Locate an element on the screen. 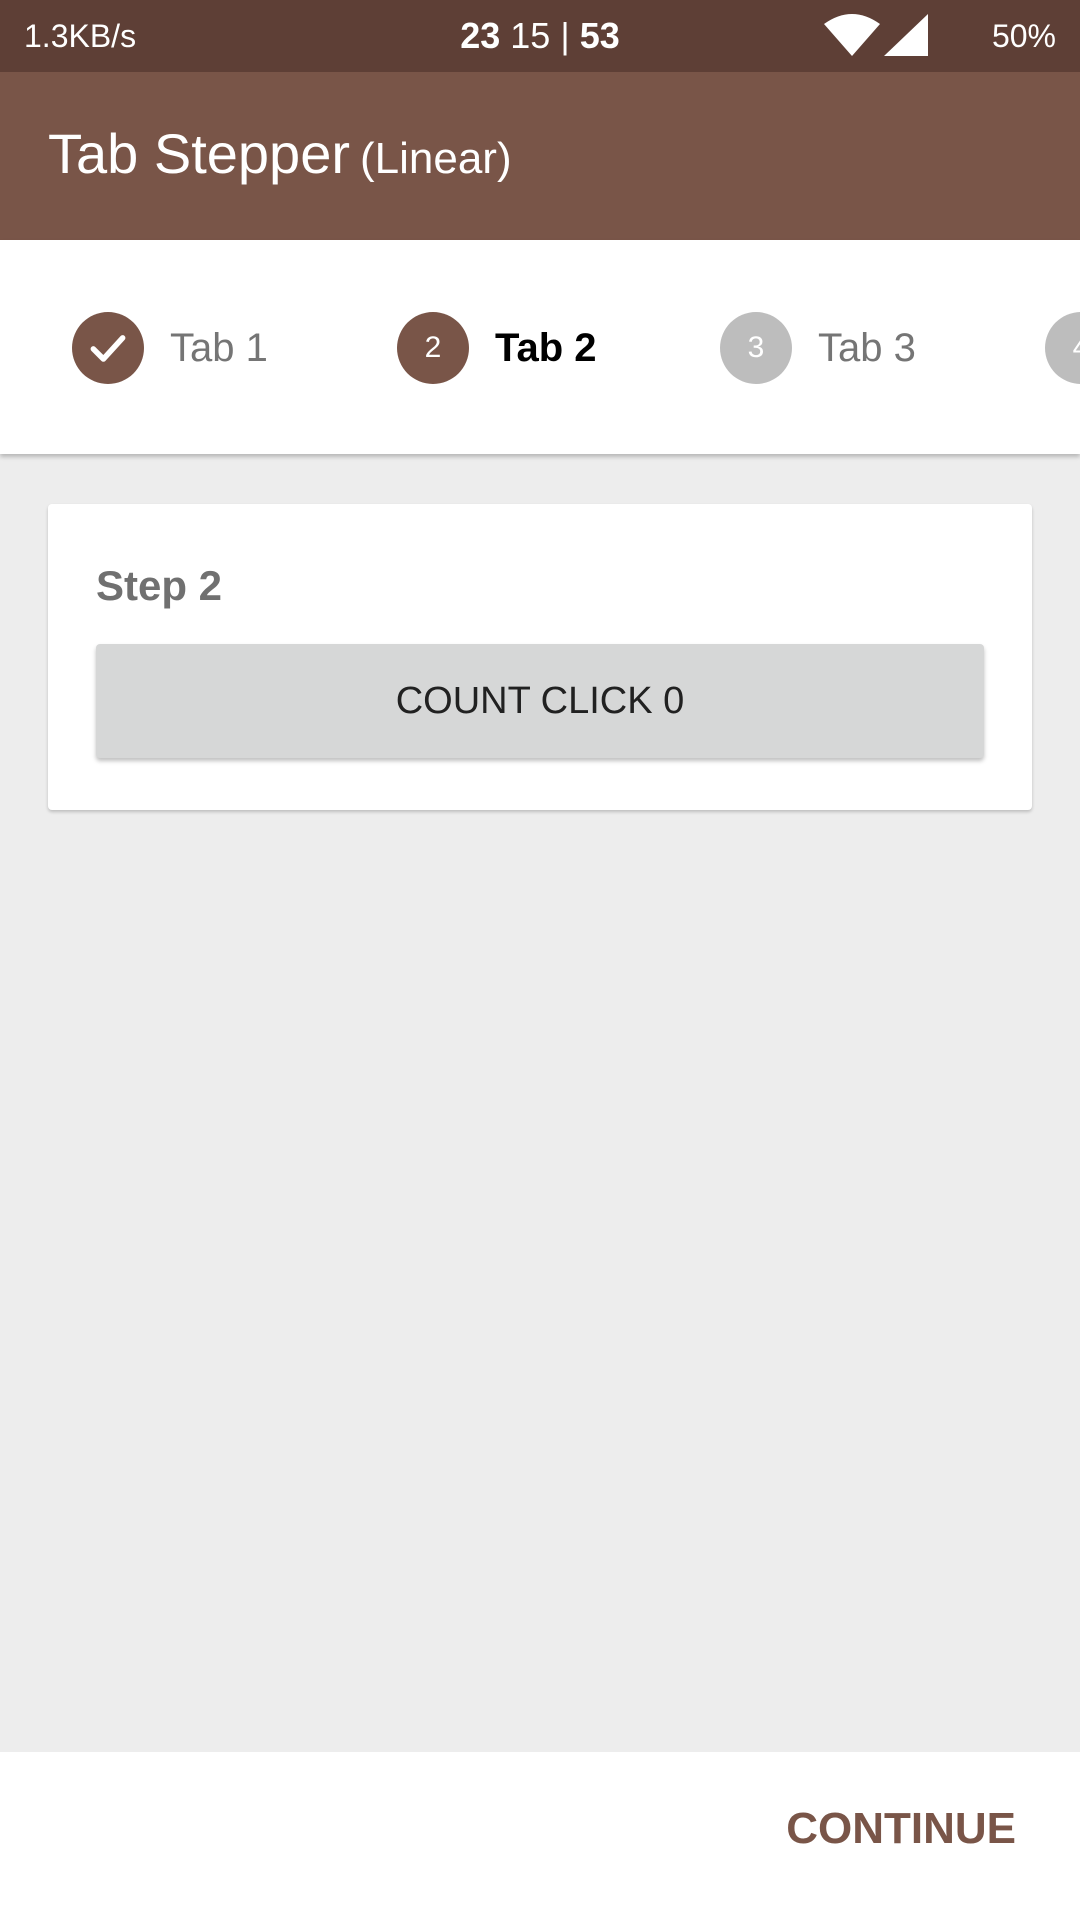 This screenshot has height=1920, width=1080. step-tab-2: 2 Tab 2 is located at coordinates (497, 348).